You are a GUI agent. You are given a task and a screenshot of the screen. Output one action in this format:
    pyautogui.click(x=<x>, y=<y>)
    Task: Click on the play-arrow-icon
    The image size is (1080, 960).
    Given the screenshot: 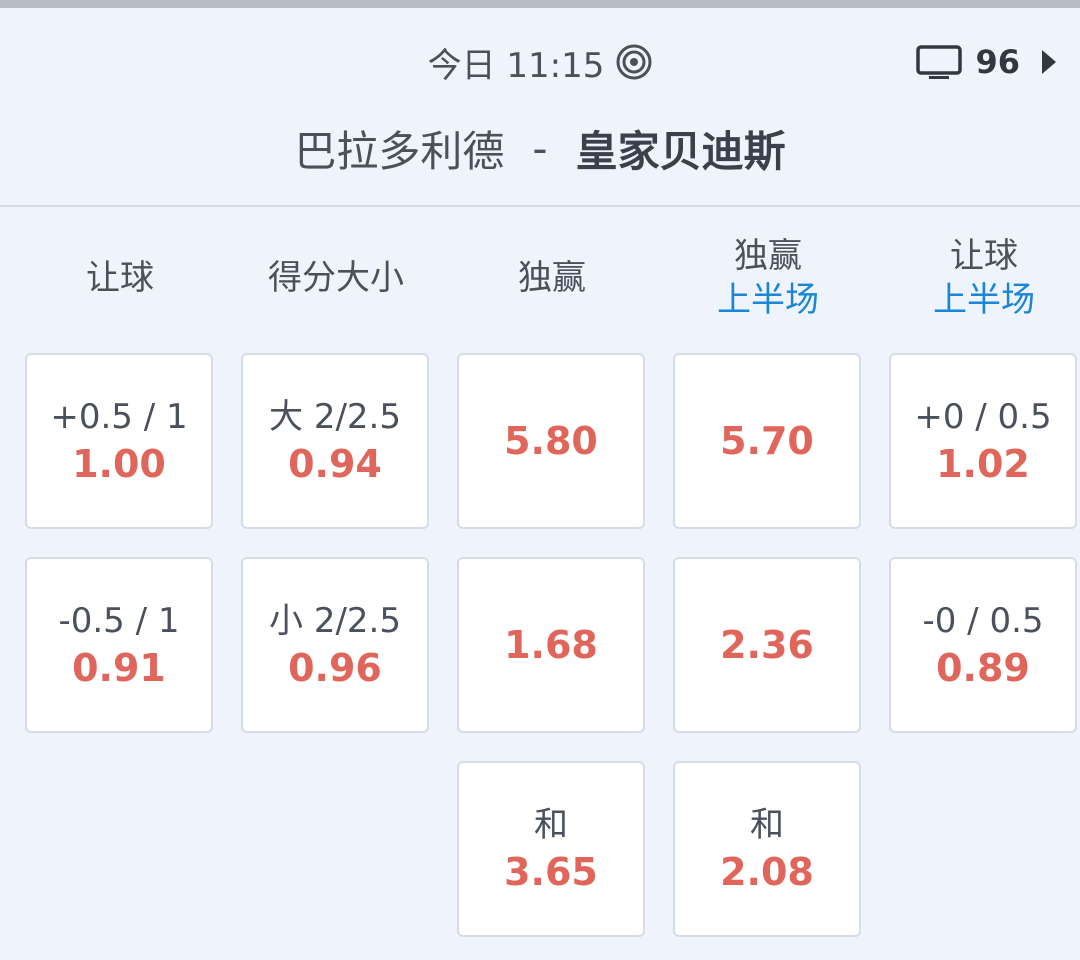 What is the action you would take?
    pyautogui.click(x=1049, y=62)
    